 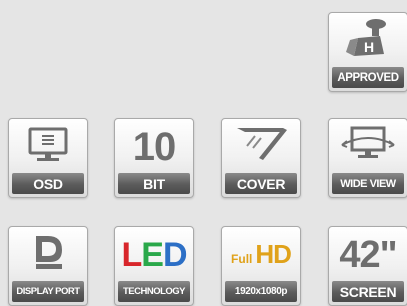 I want to click on osd-label: OSD, so click(x=48, y=183).